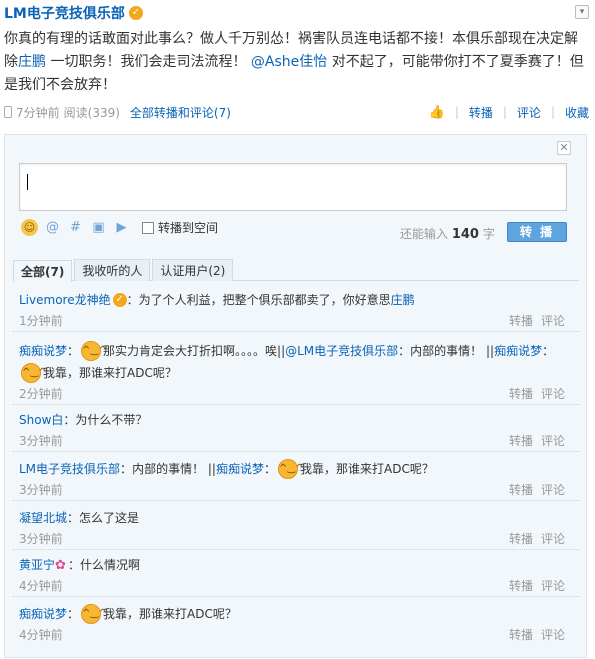  Describe the element at coordinates (148, 227) in the screenshot. I see `repost-to-space-checkbox` at that location.